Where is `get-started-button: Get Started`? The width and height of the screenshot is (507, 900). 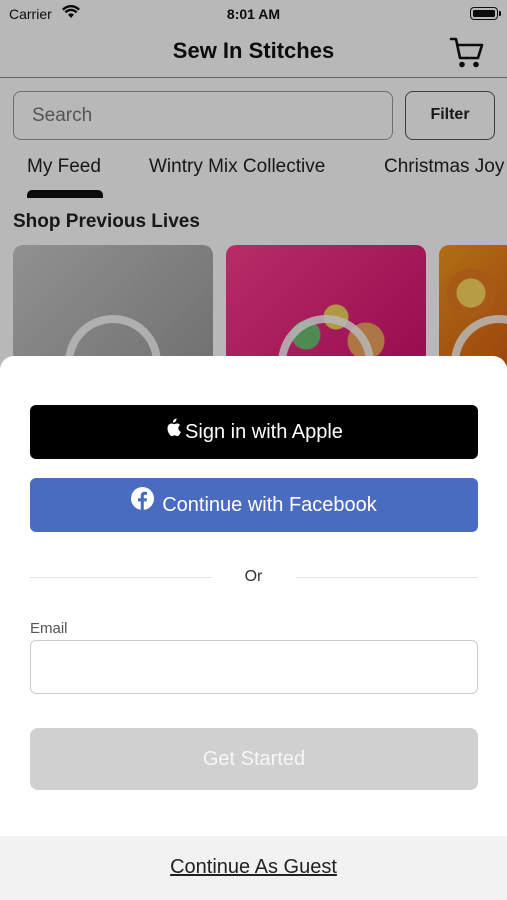 get-started-button: Get Started is located at coordinates (254, 759).